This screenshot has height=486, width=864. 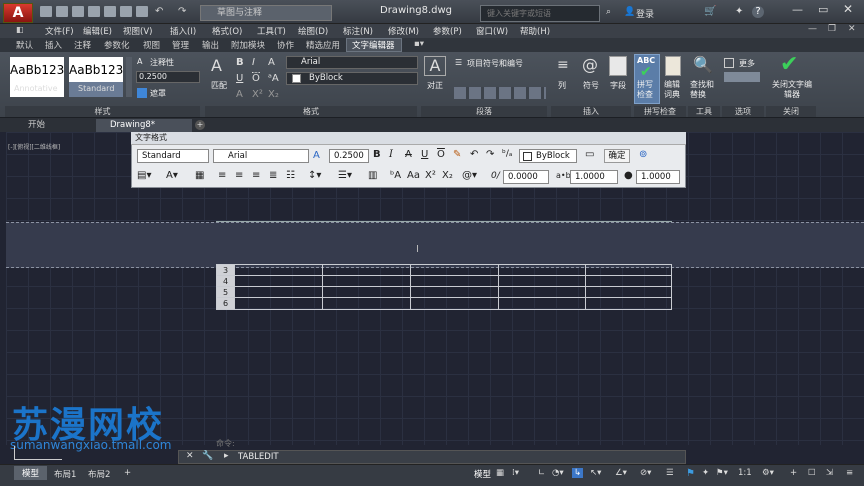 I want to click on doc-tab-drawing8: Drawing8*, so click(x=144, y=125).